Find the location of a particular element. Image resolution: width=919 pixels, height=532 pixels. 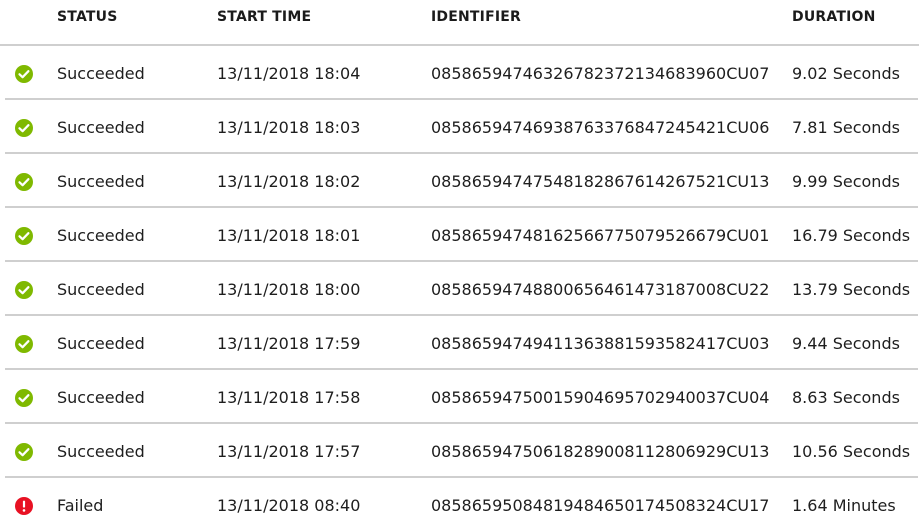

duration-text: 8.63 Seconds is located at coordinates (846, 397).